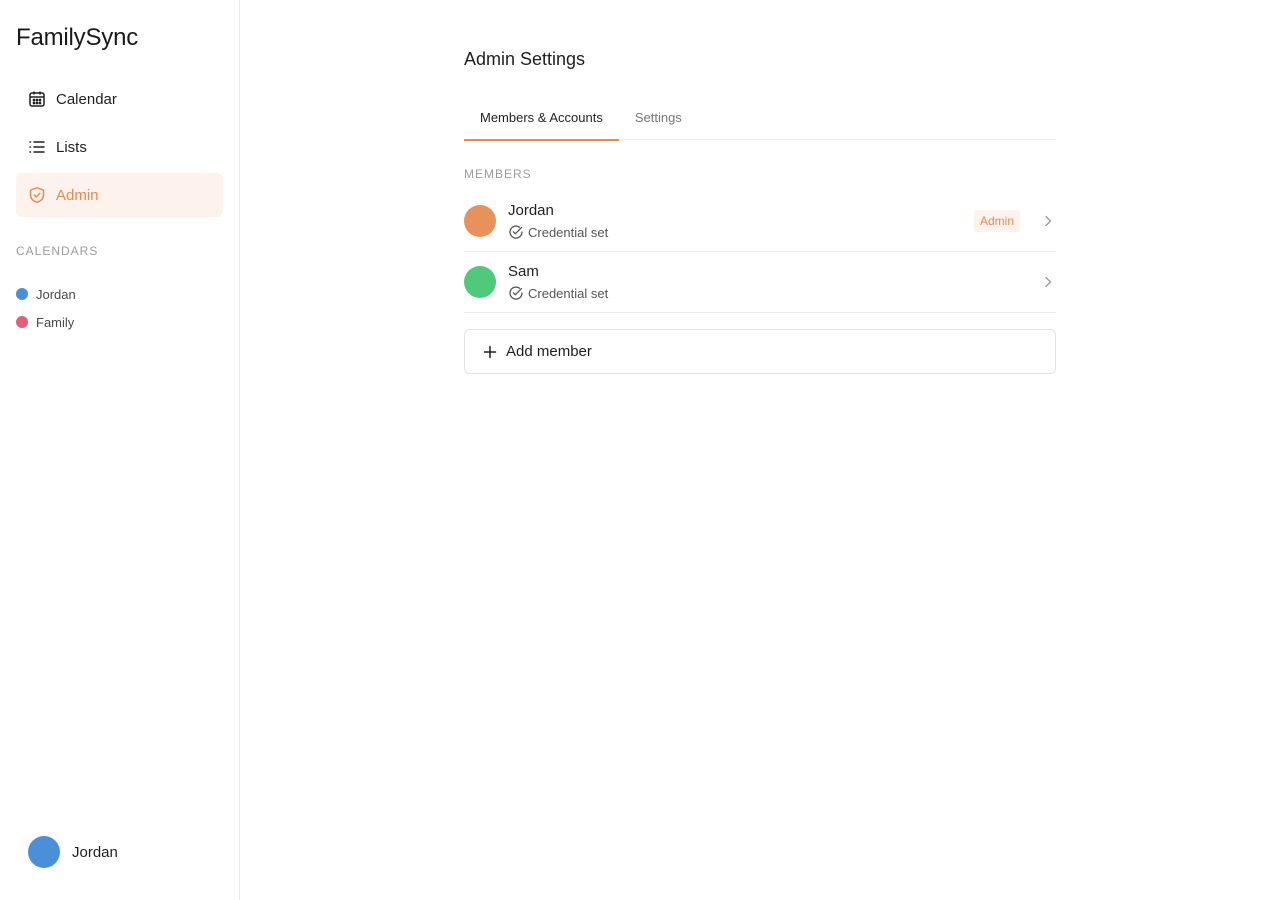 This screenshot has width=1280, height=900. Describe the element at coordinates (760, 351) in the screenshot. I see `add-member-button: Add member` at that location.